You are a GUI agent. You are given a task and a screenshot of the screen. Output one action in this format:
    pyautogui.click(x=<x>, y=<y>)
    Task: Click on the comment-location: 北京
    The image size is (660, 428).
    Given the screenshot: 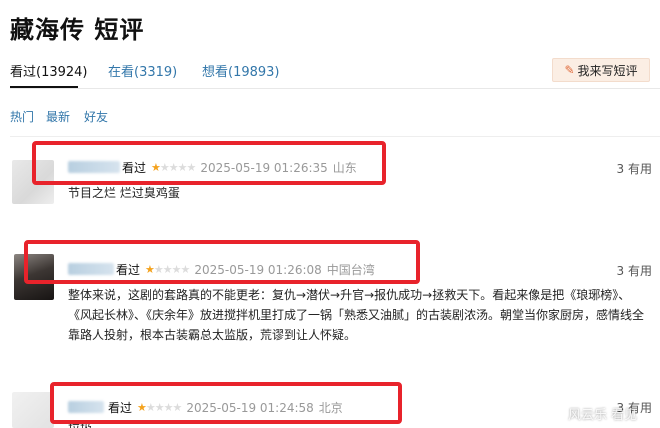 What is the action you would take?
    pyautogui.click(x=330, y=408)
    